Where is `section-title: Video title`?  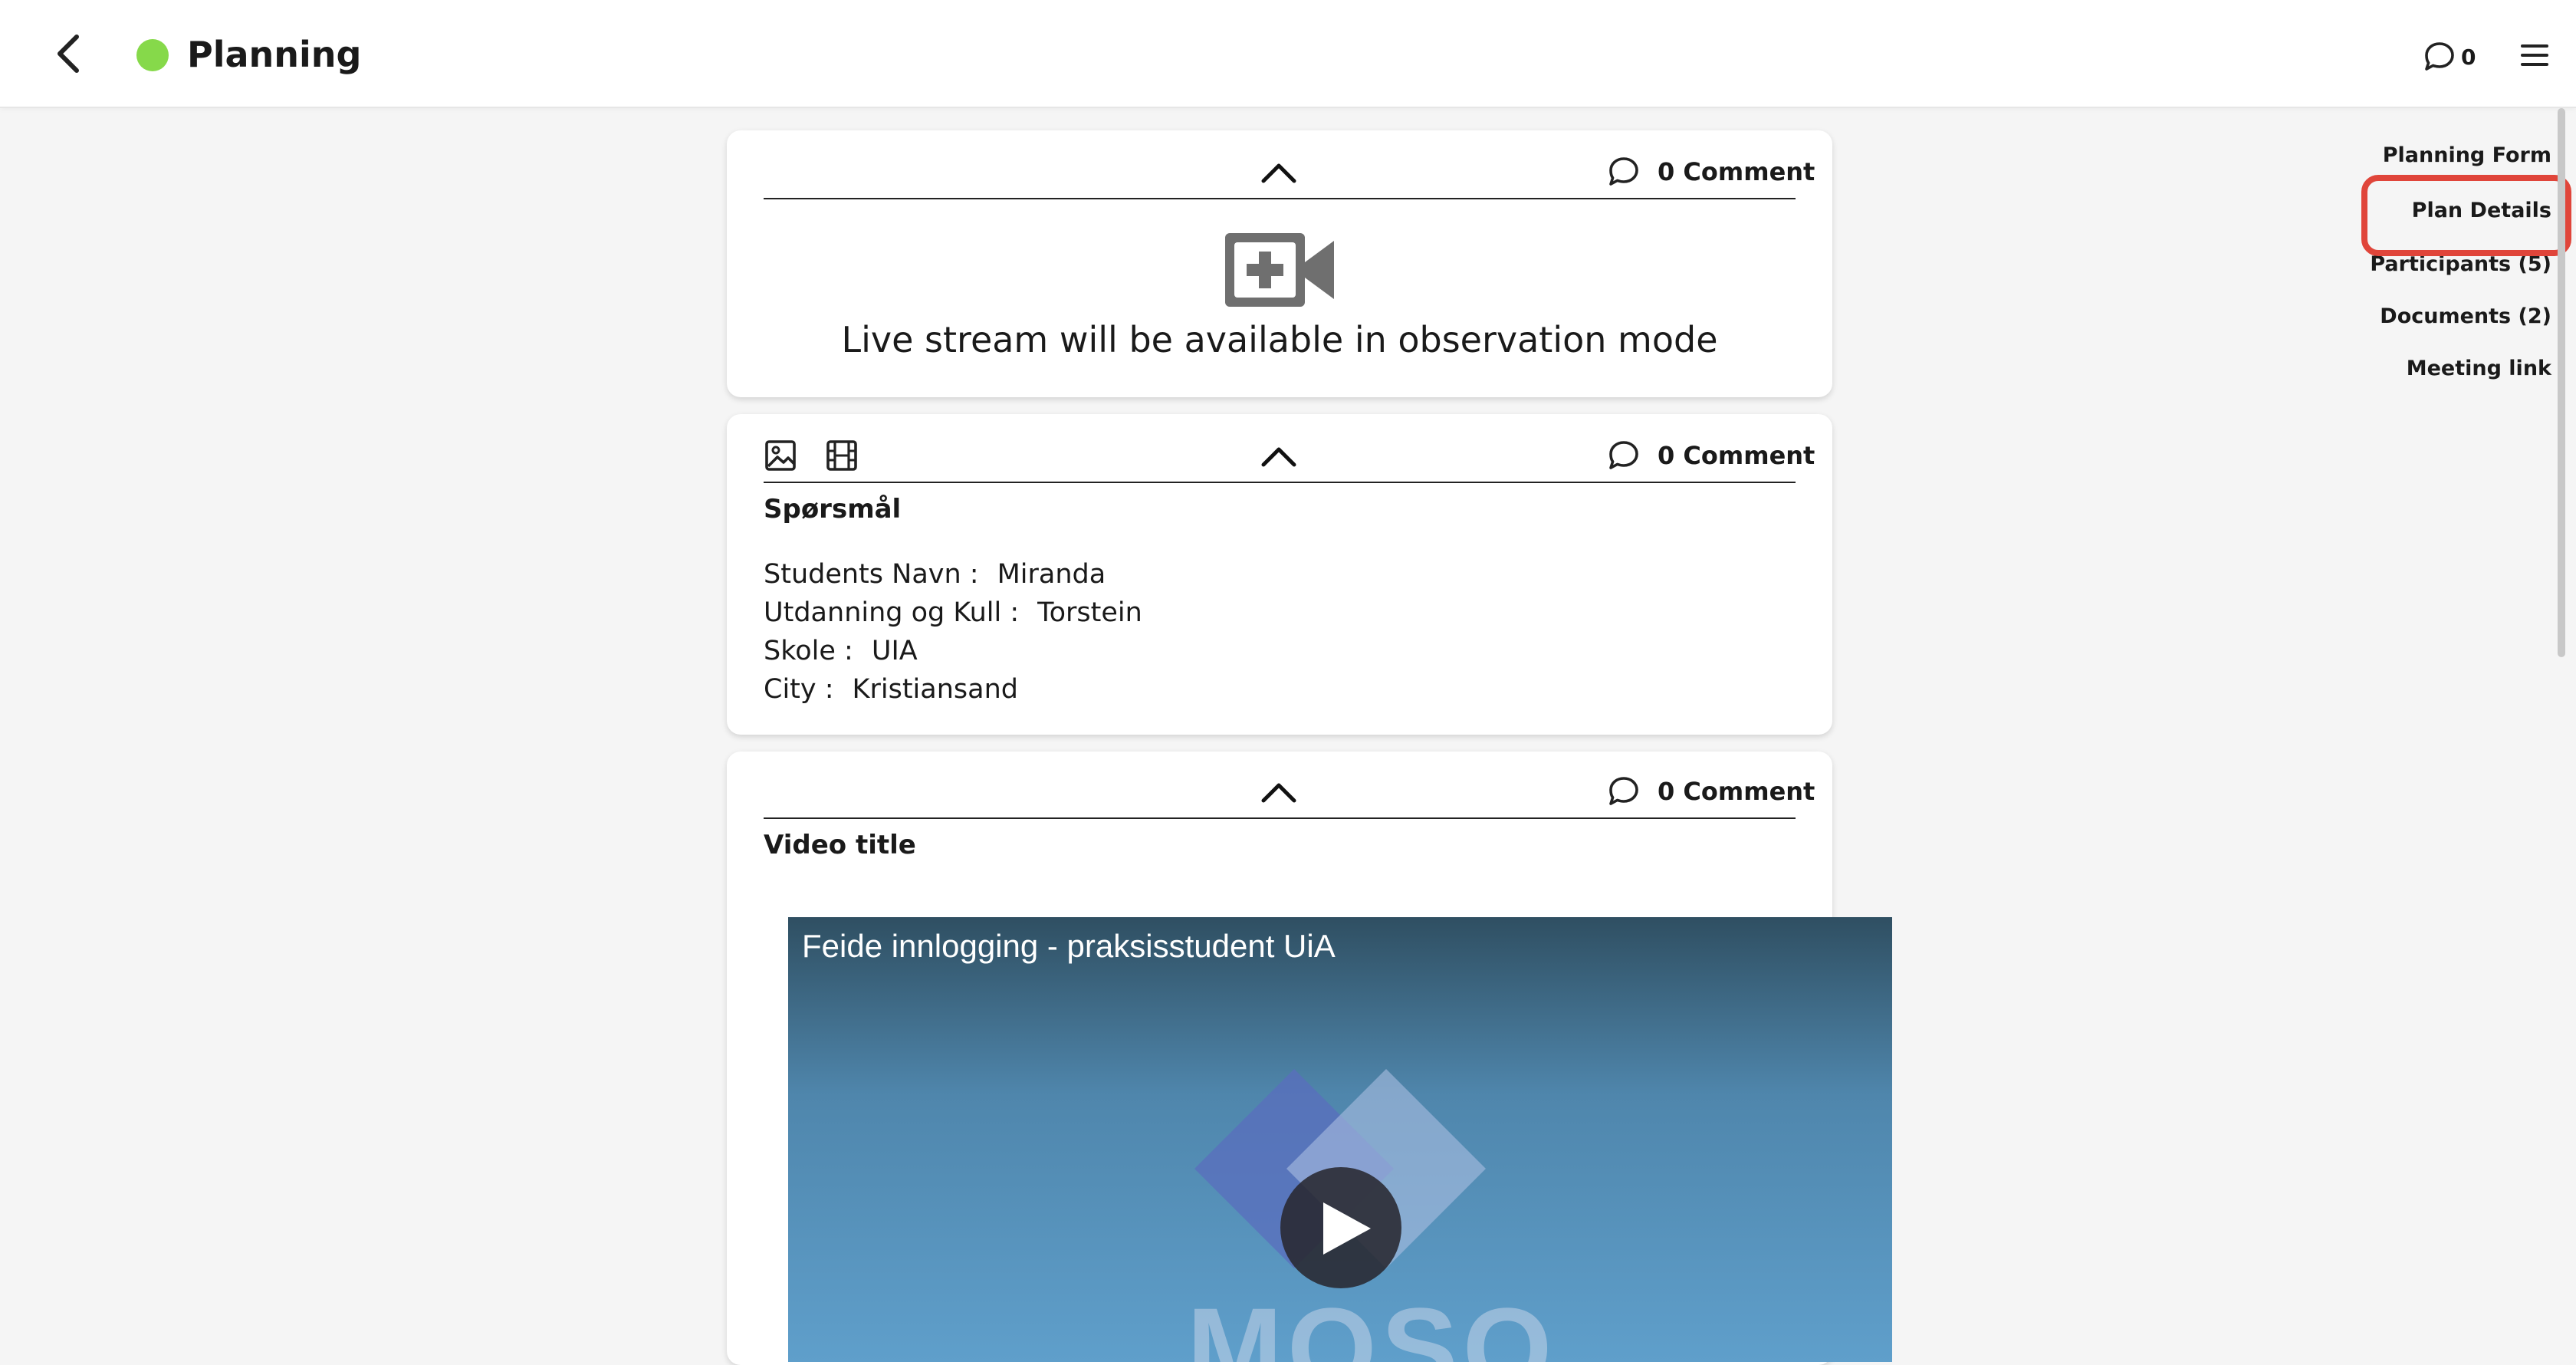
section-title: Video title is located at coordinates (840, 845).